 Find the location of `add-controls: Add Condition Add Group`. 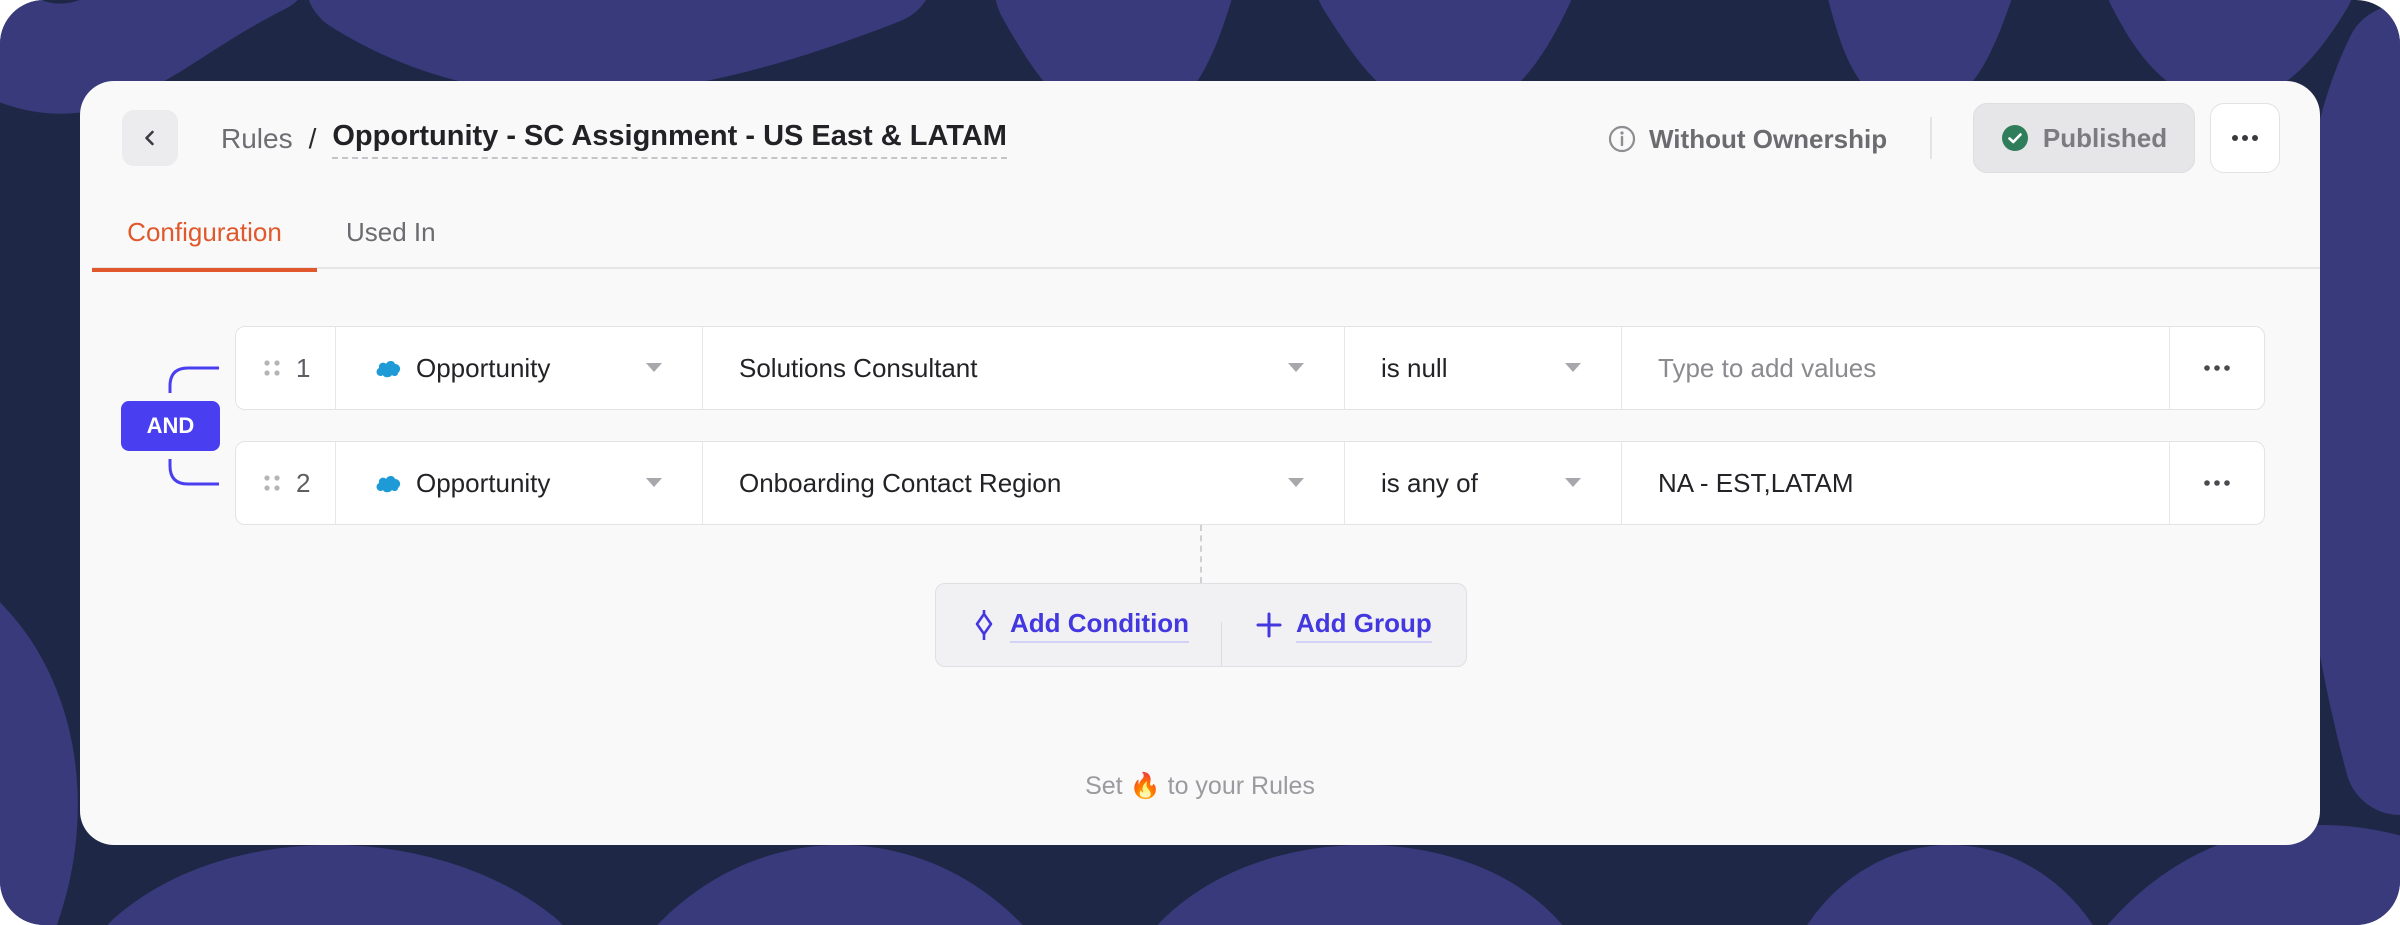

add-controls: Add Condition Add Group is located at coordinates (1201, 625).